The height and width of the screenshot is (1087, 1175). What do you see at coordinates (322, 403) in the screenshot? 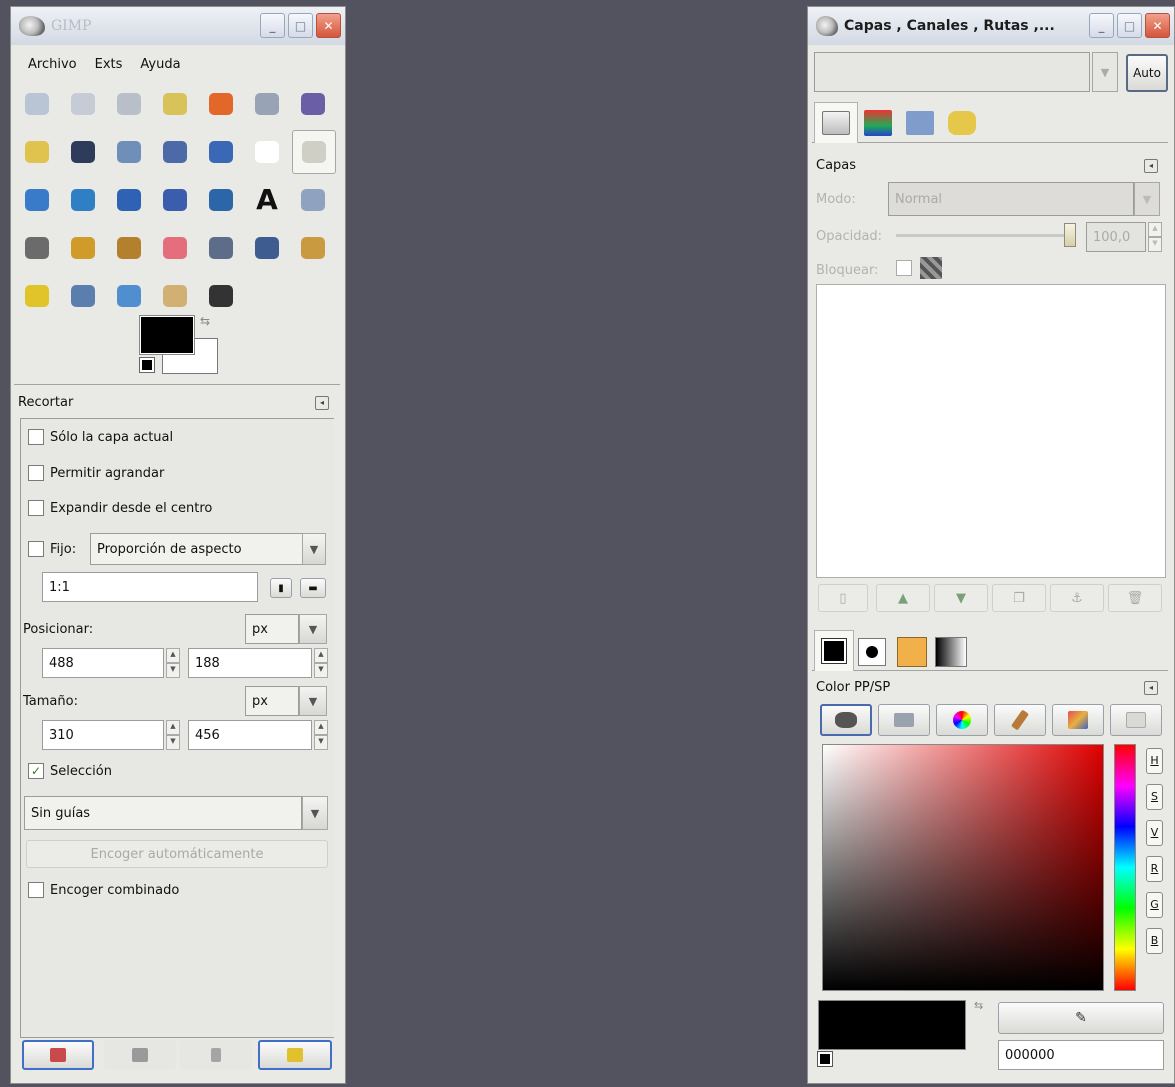
I see `tool-options-menu-icon: ◂` at bounding box center [322, 403].